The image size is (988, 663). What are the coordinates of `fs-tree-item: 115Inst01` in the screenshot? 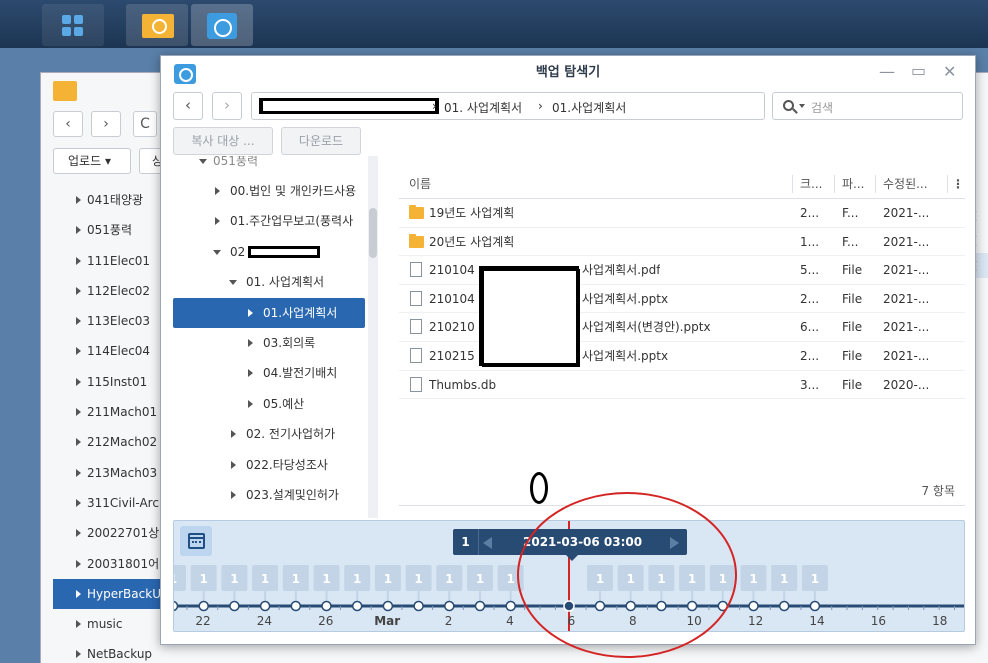 It's located at (112, 382).